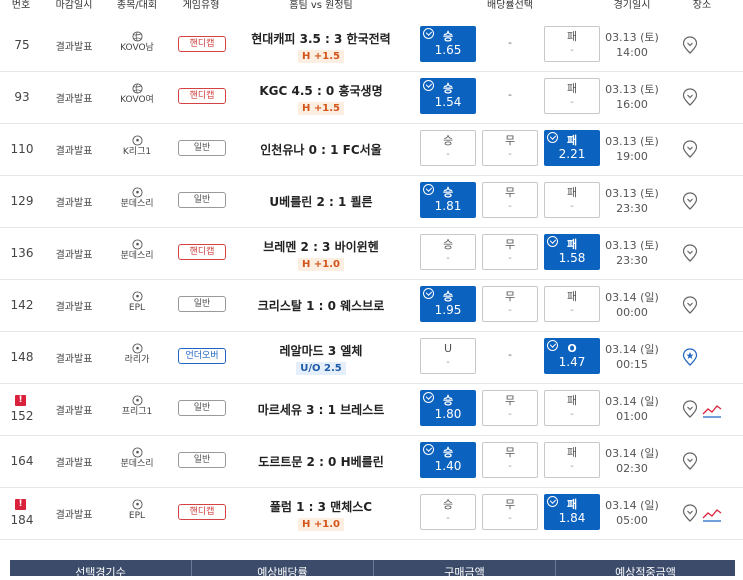  I want to click on status-text: 결과발표, so click(74, 203).